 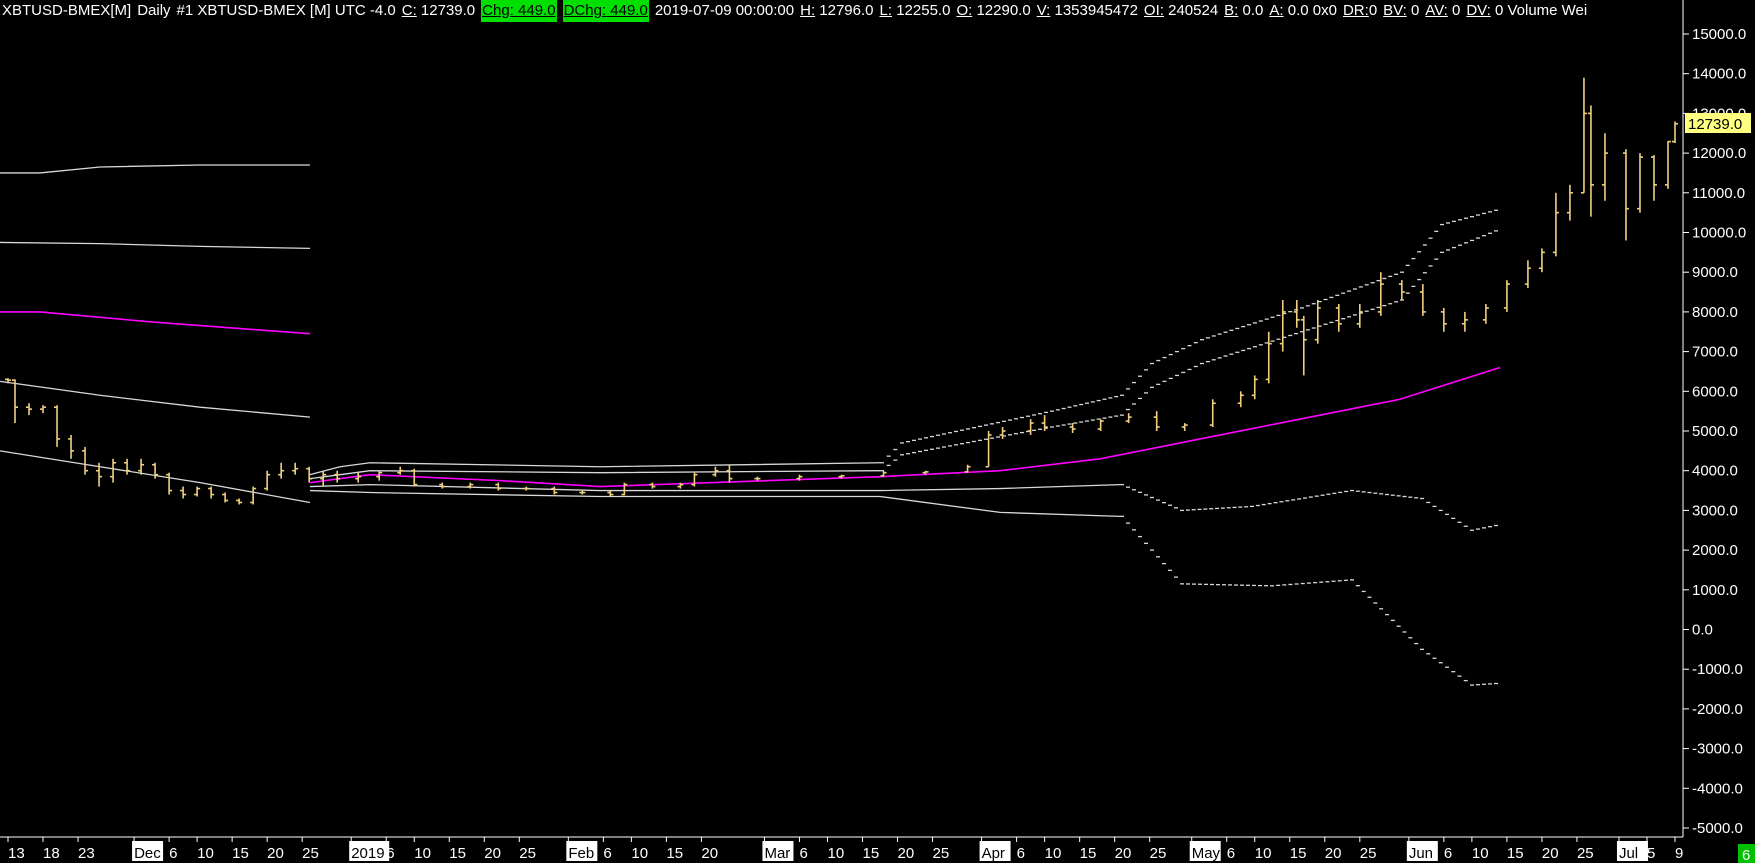 I want to click on y-tick-label: 2000.0, so click(x=1715, y=550).